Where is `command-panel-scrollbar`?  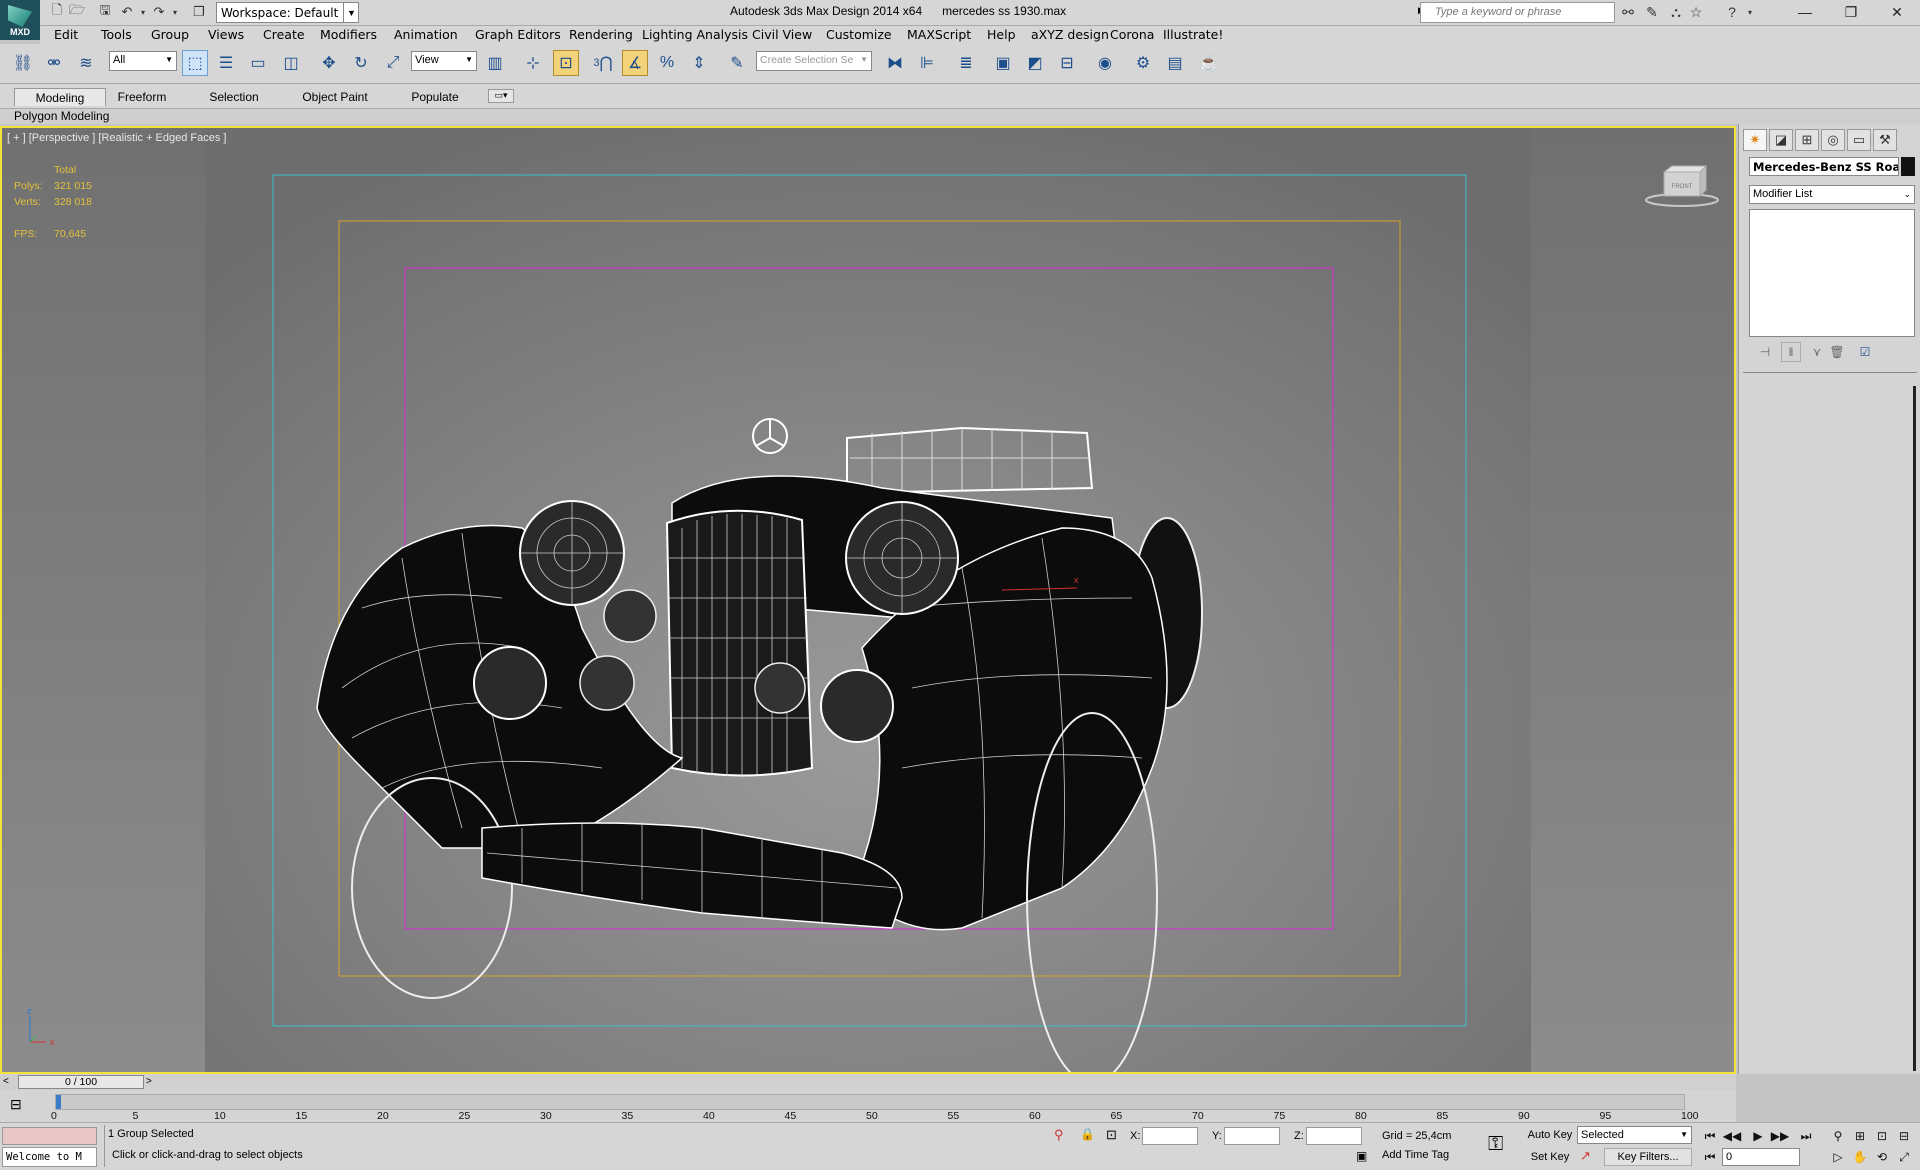 command-panel-scrollbar is located at coordinates (1914, 728).